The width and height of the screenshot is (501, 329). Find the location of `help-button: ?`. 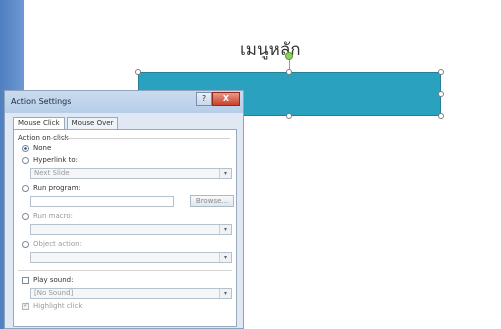

help-button: ? is located at coordinates (204, 99).